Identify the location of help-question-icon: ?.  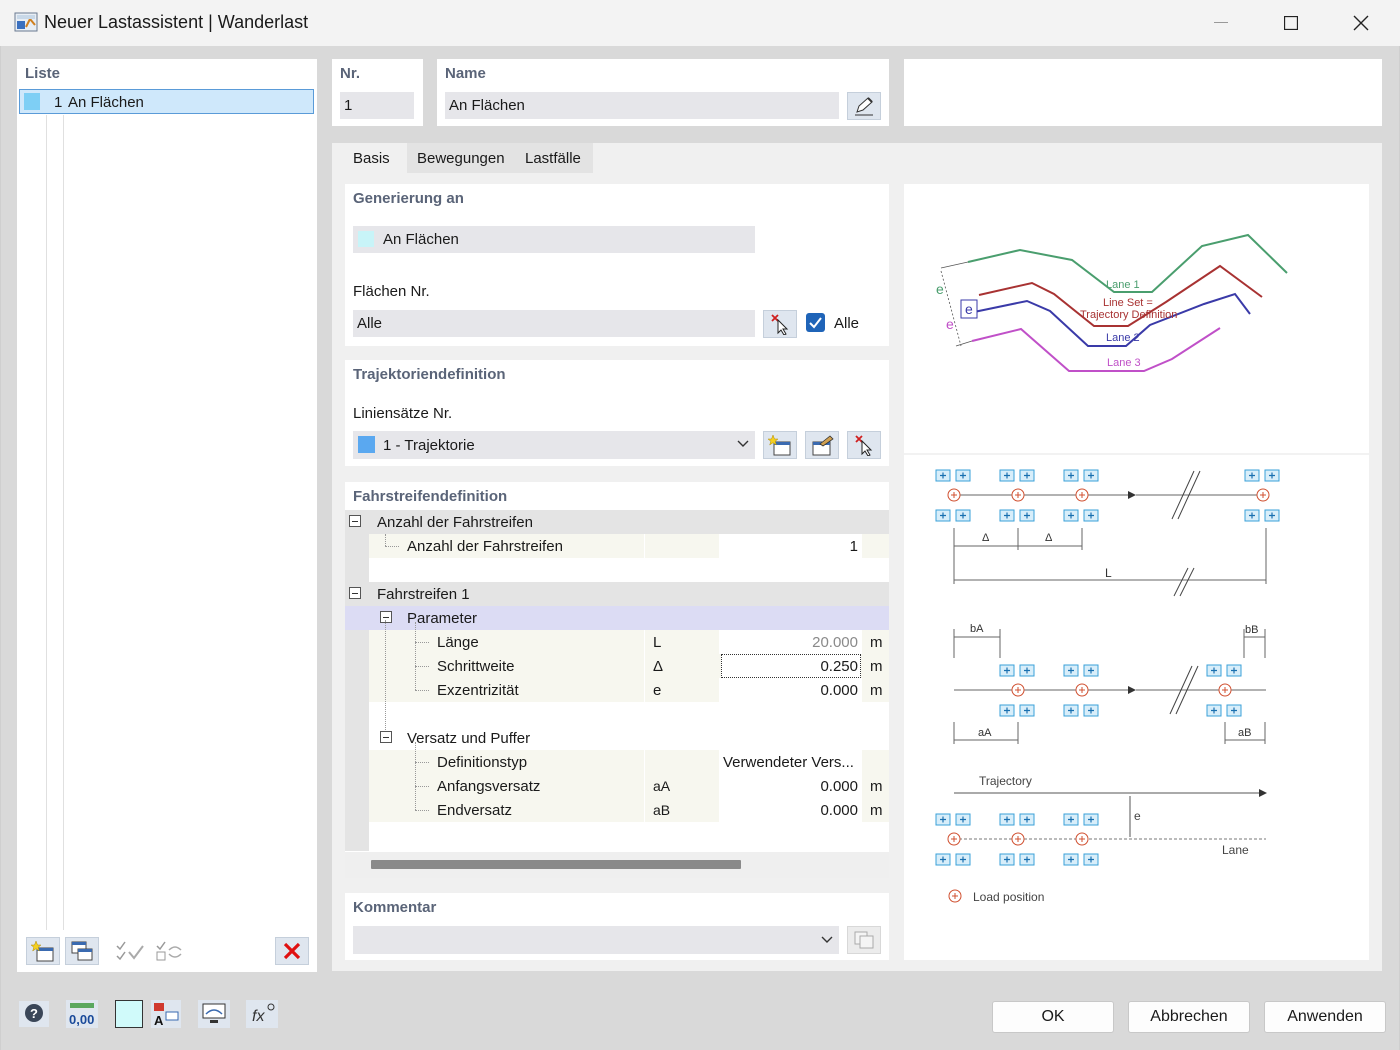
(34, 1014).